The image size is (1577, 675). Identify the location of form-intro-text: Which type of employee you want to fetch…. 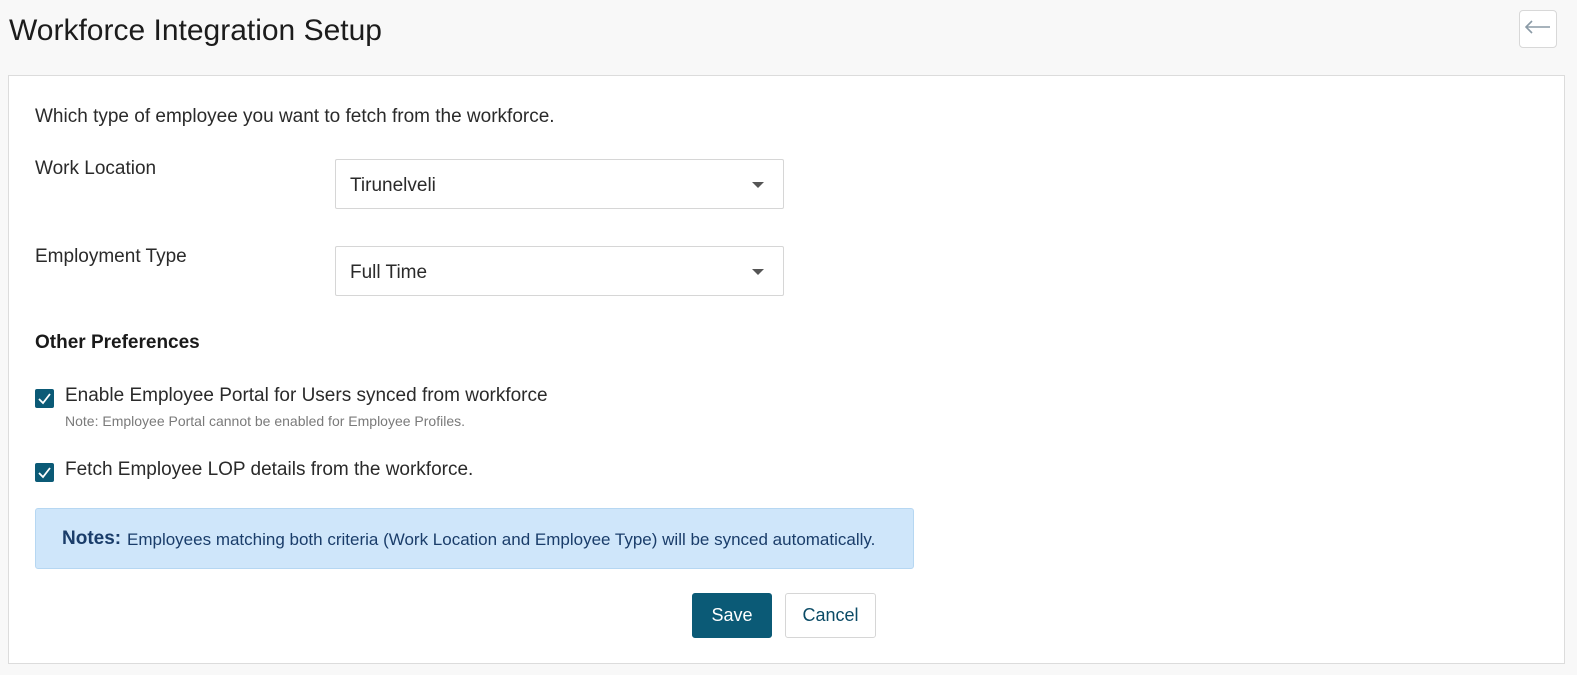
(295, 116).